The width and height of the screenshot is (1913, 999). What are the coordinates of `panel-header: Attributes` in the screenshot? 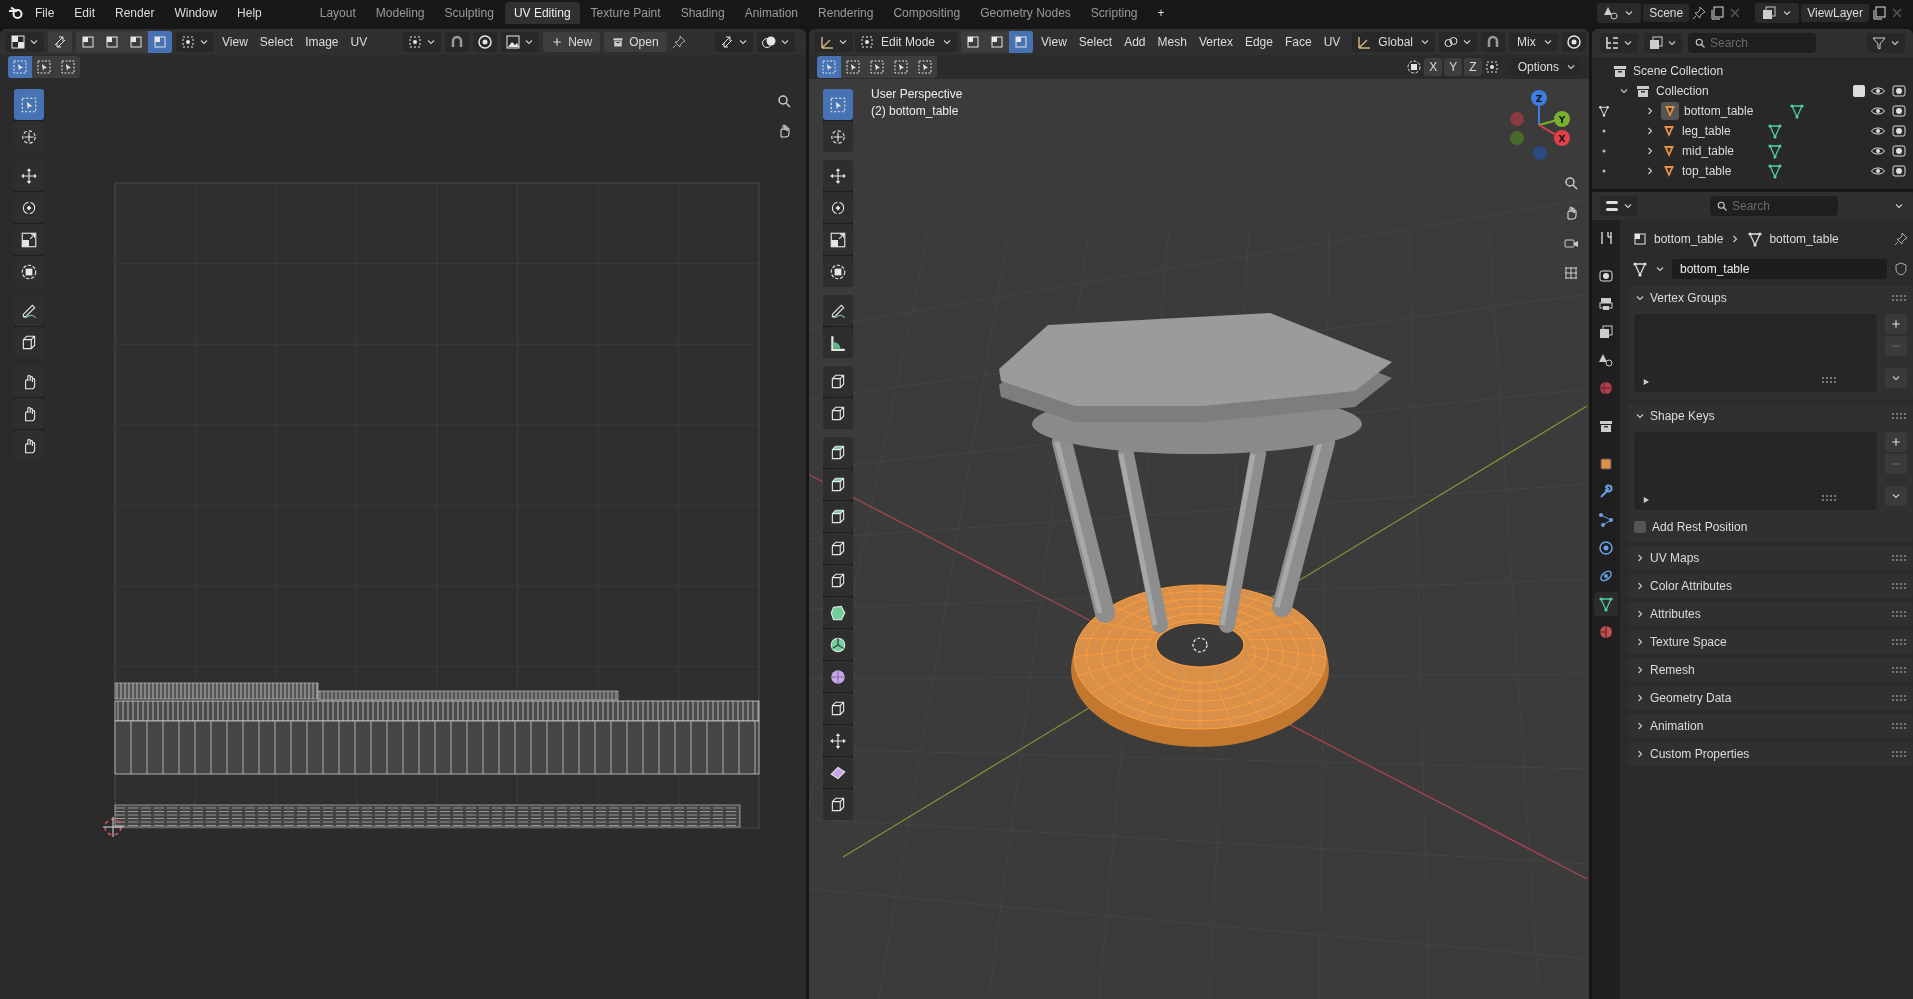 It's located at (1770, 614).